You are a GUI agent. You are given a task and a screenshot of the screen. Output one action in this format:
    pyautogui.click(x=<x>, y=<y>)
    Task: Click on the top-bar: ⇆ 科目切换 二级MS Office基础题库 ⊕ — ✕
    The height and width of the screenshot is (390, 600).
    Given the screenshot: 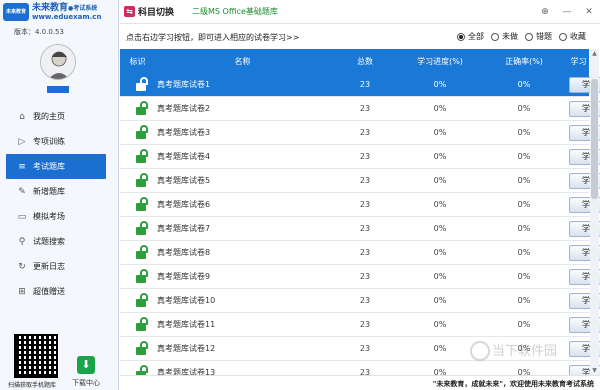 What is the action you would take?
    pyautogui.click(x=360, y=12)
    